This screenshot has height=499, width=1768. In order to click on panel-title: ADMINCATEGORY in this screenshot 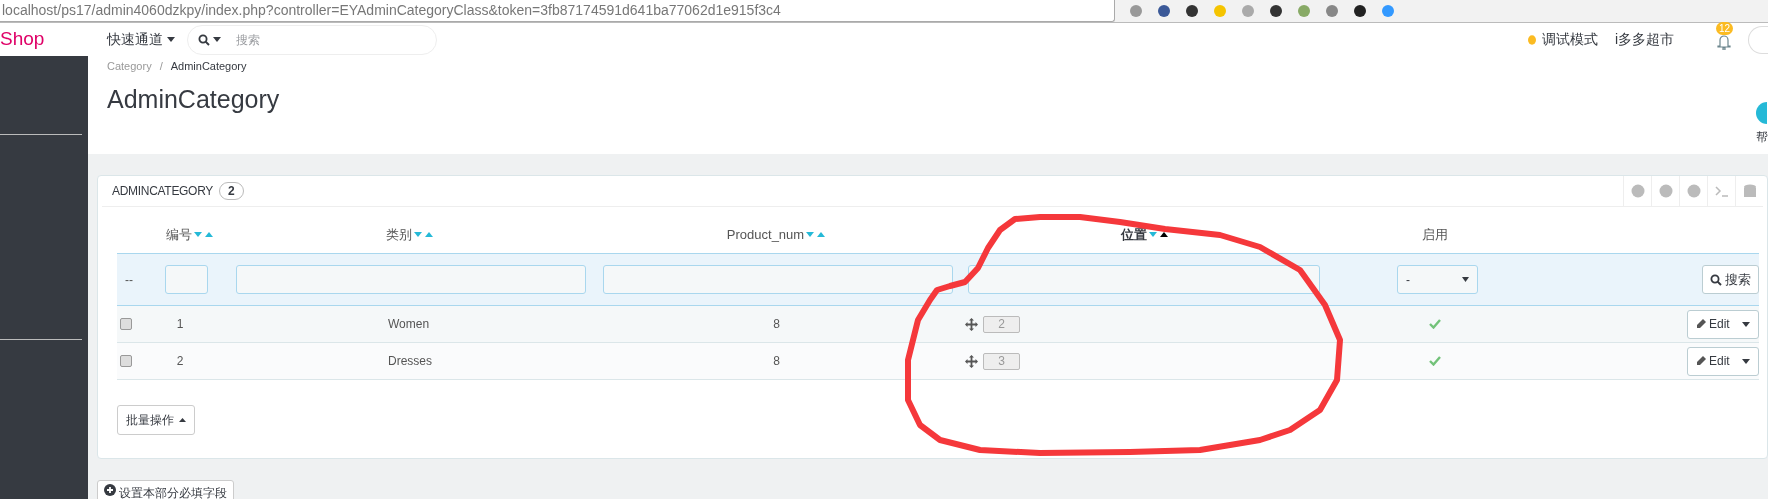, I will do `click(162, 191)`.